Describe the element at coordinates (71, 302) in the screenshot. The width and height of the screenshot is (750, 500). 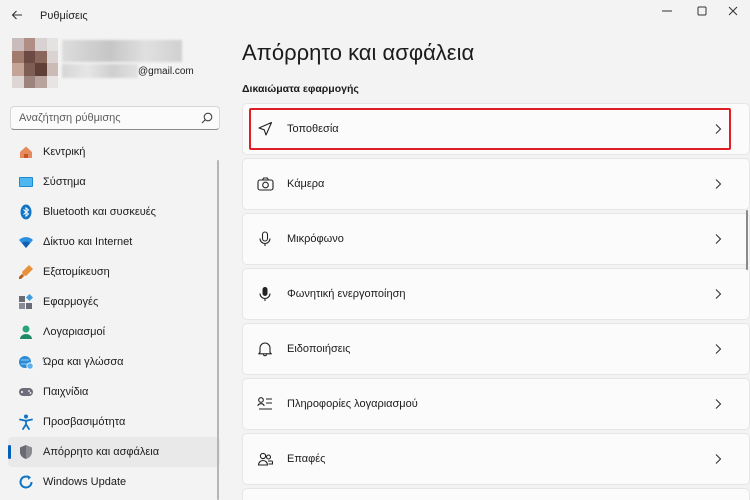
I see `sidebar-item-label: Εφαρμογές` at that location.